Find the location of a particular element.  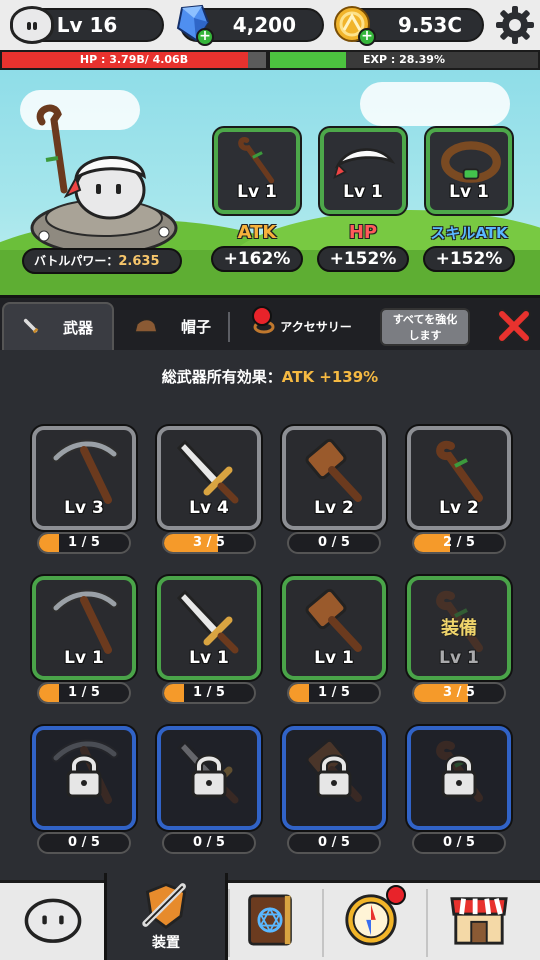

tab-divider is located at coordinates (229, 327).